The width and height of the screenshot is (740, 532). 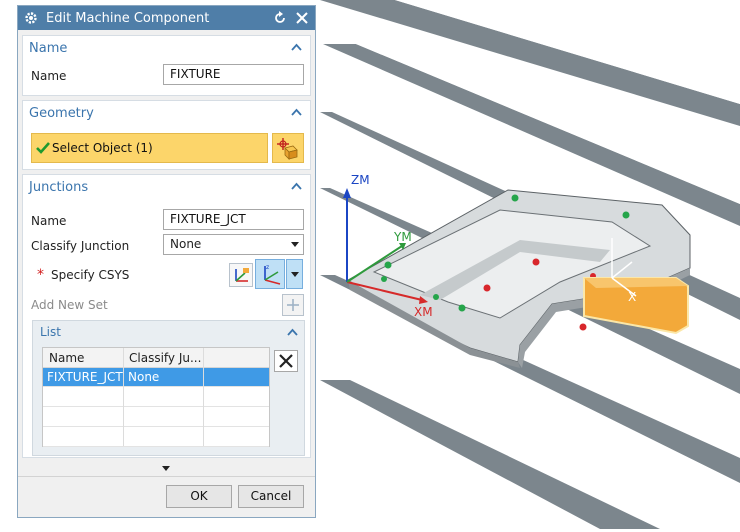 What do you see at coordinates (632, 297) in the screenshot?
I see `axis-label-x: X` at bounding box center [632, 297].